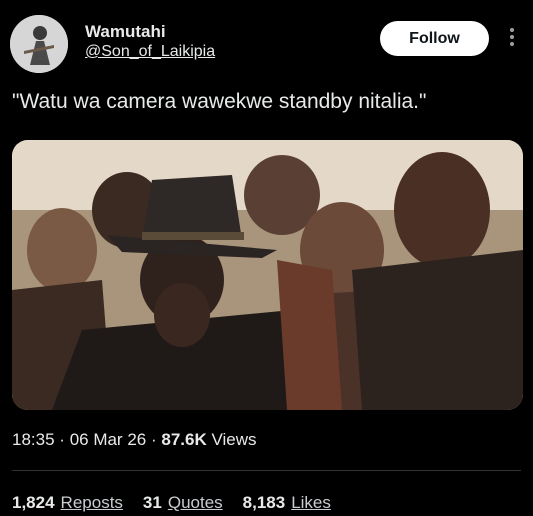 Image resolution: width=533 pixels, height=516 pixels. I want to click on reposts-stat: 1,824 Reposts, so click(67, 503).